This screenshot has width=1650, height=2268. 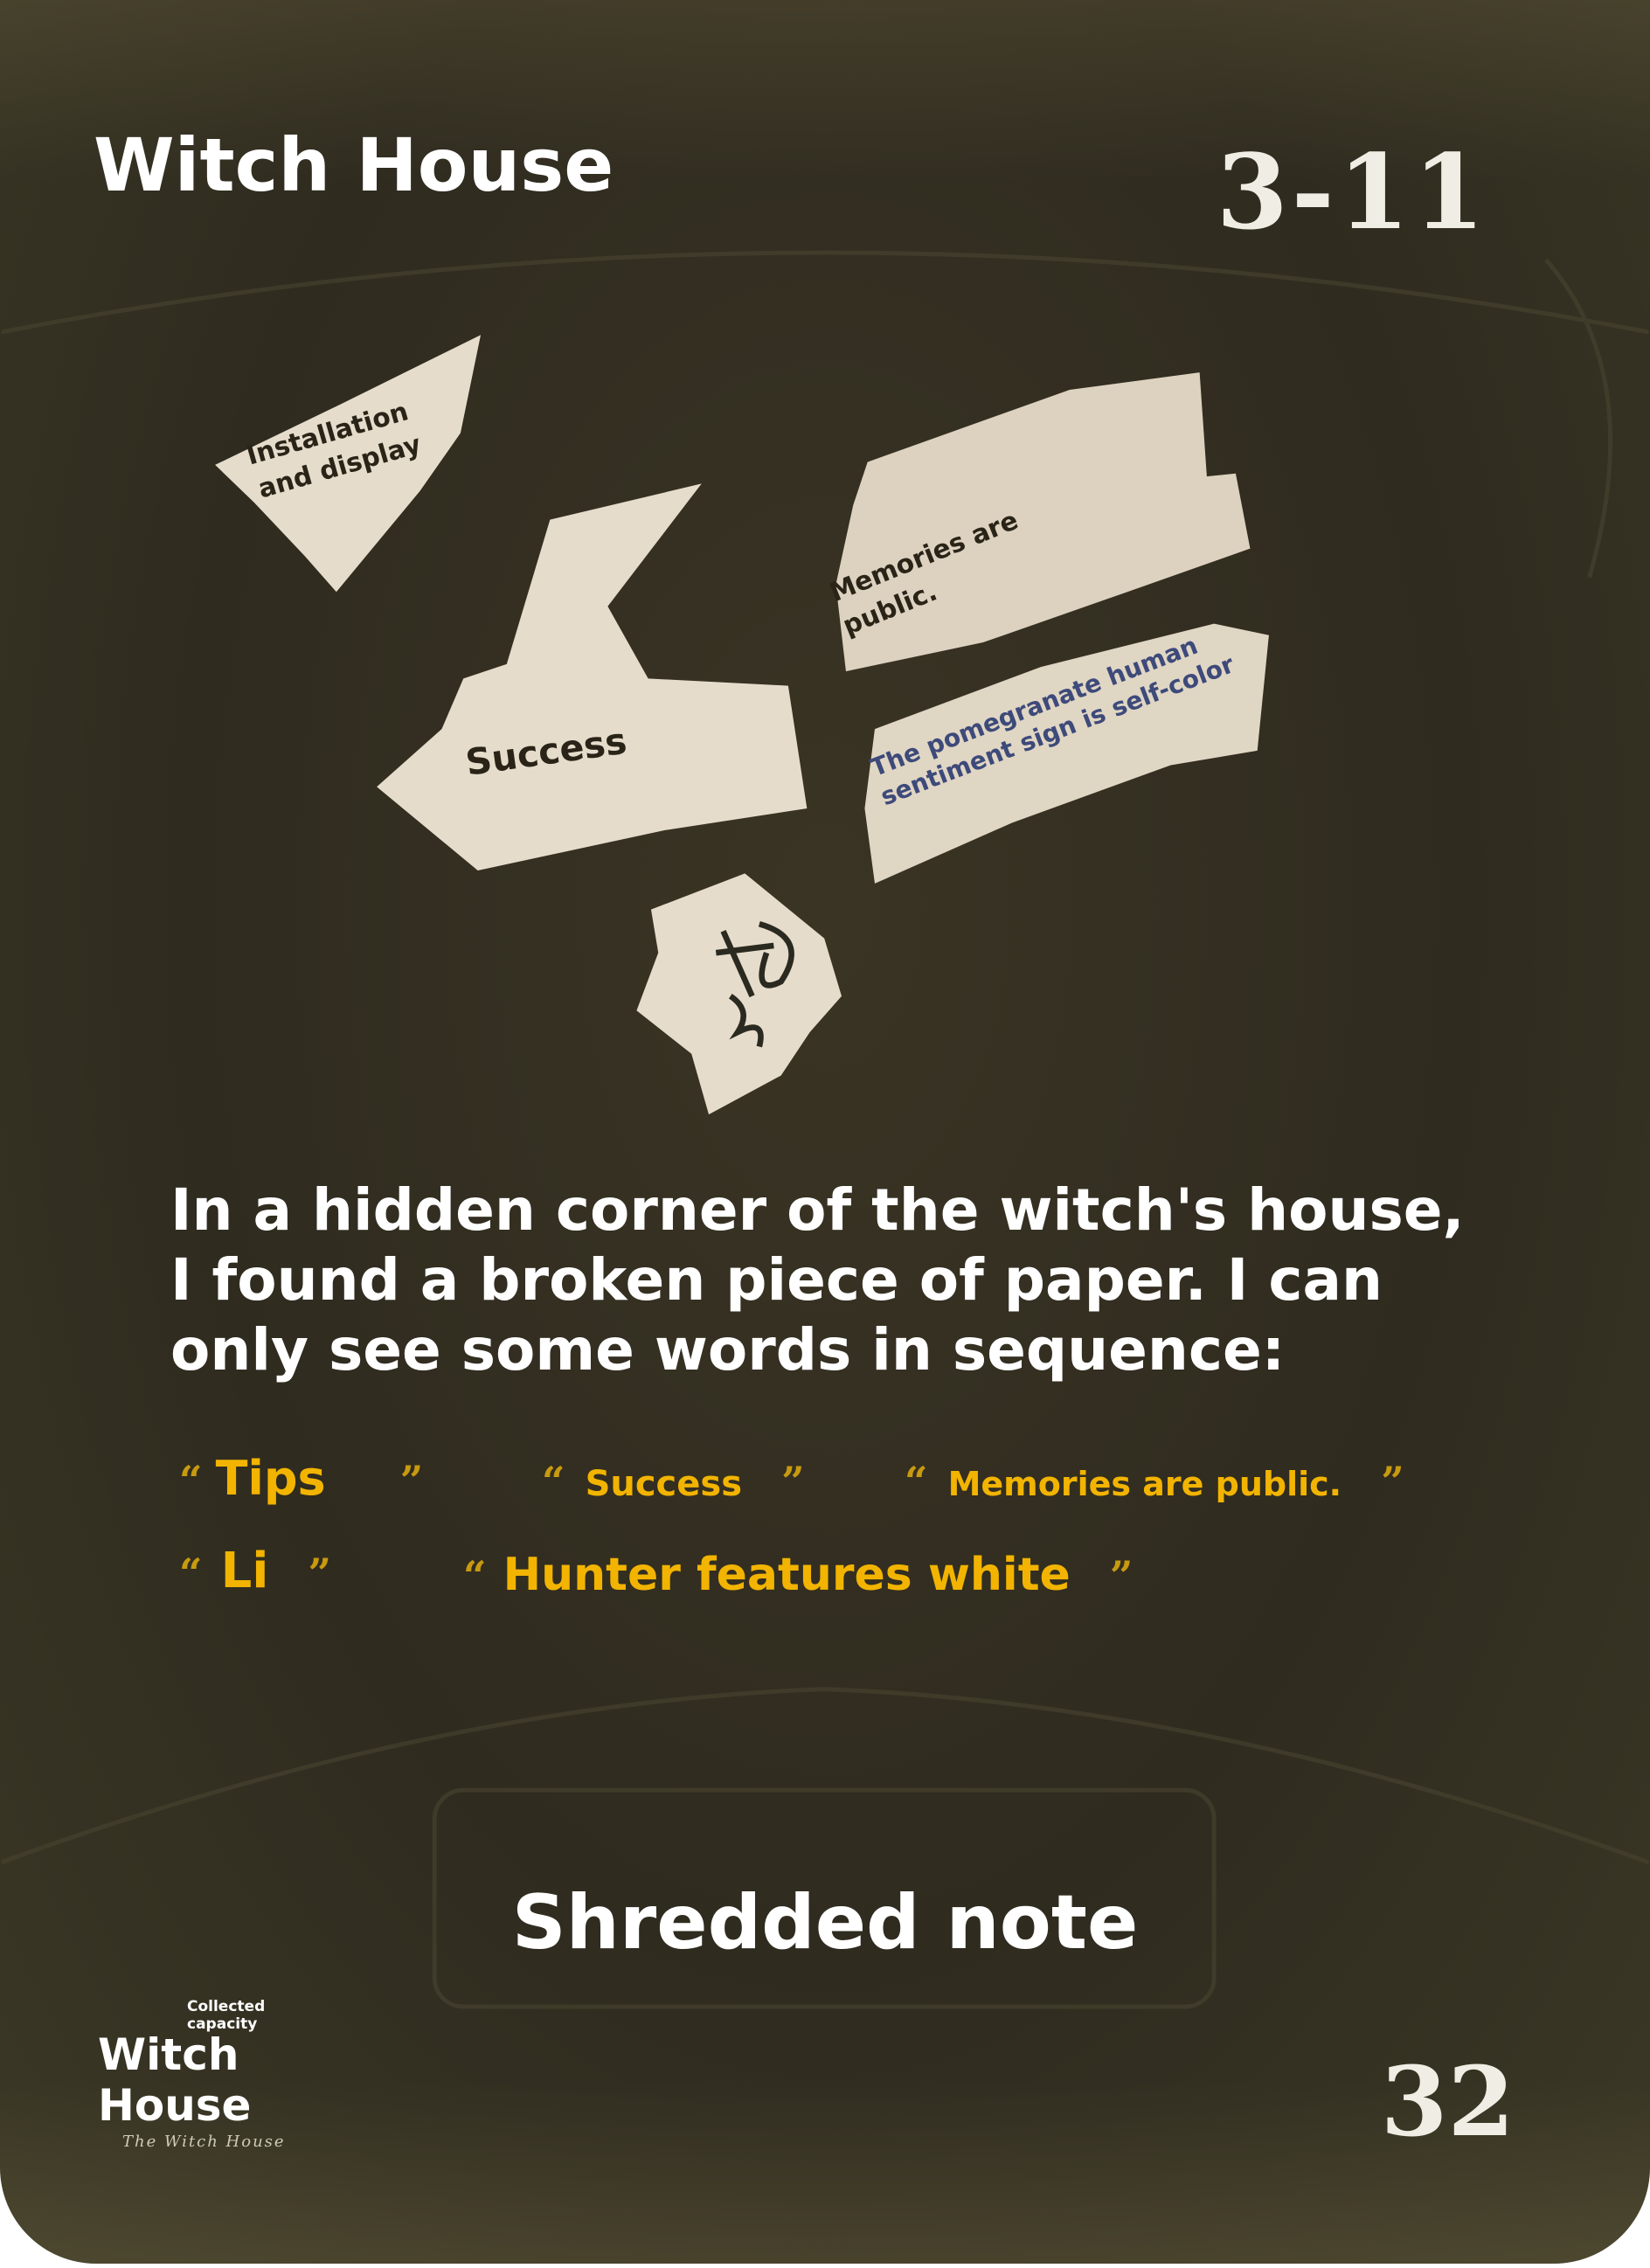 I want to click on quote-hunter: “ Hunter features white ”, so click(x=798, y=1575).